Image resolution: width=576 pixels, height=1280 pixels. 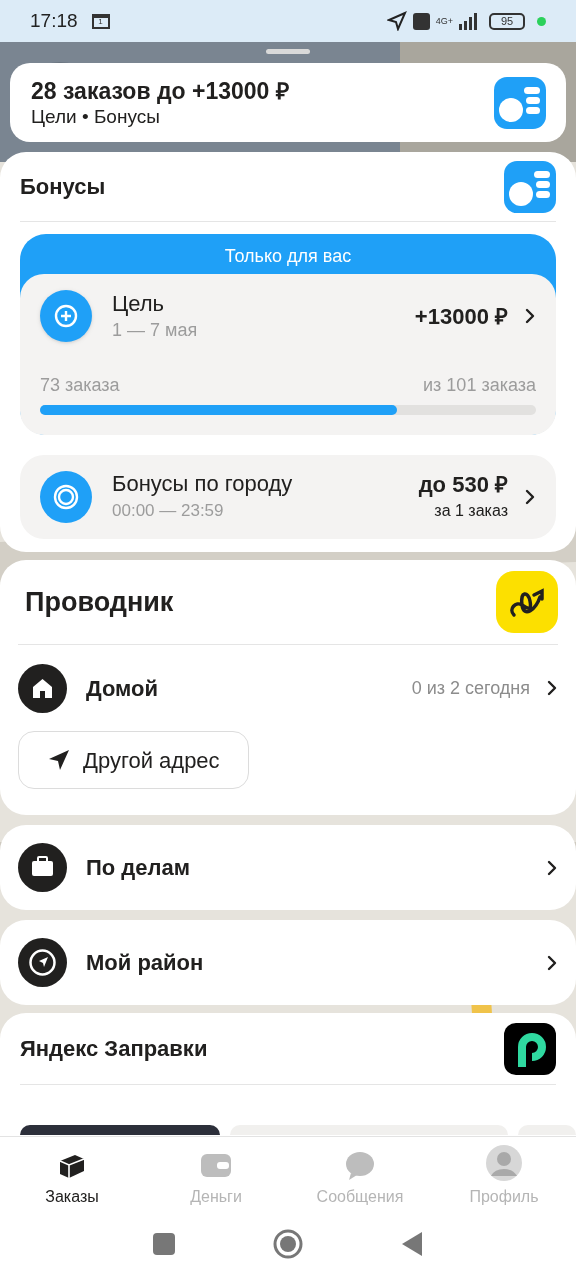 What do you see at coordinates (396, 21) in the screenshot?
I see `location-arrow-icon` at bounding box center [396, 21].